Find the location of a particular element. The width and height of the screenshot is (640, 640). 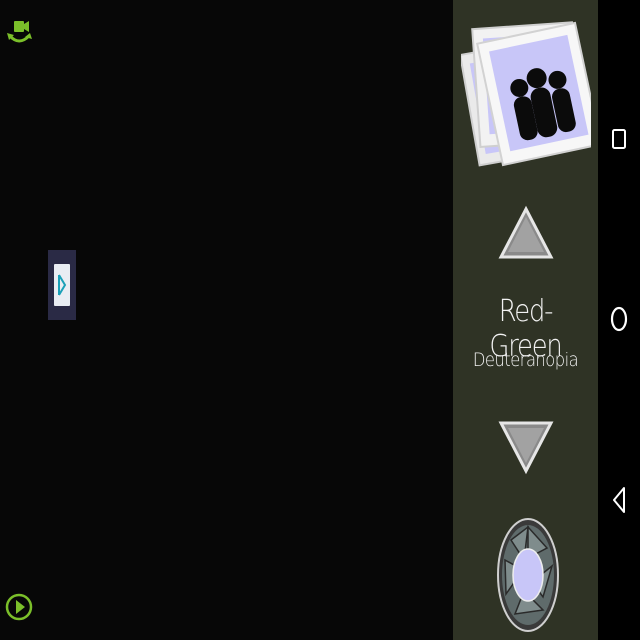

square-icon is located at coordinates (619, 139).